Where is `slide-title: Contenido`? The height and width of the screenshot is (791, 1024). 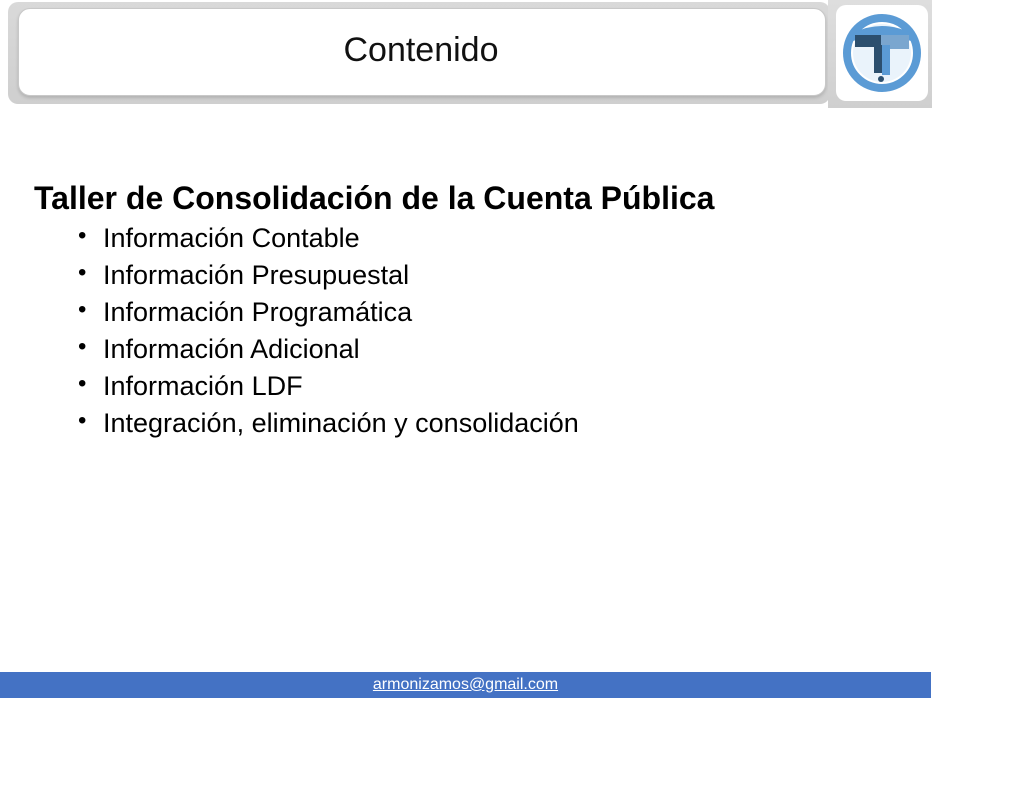
slide-title: Contenido is located at coordinates (421, 50).